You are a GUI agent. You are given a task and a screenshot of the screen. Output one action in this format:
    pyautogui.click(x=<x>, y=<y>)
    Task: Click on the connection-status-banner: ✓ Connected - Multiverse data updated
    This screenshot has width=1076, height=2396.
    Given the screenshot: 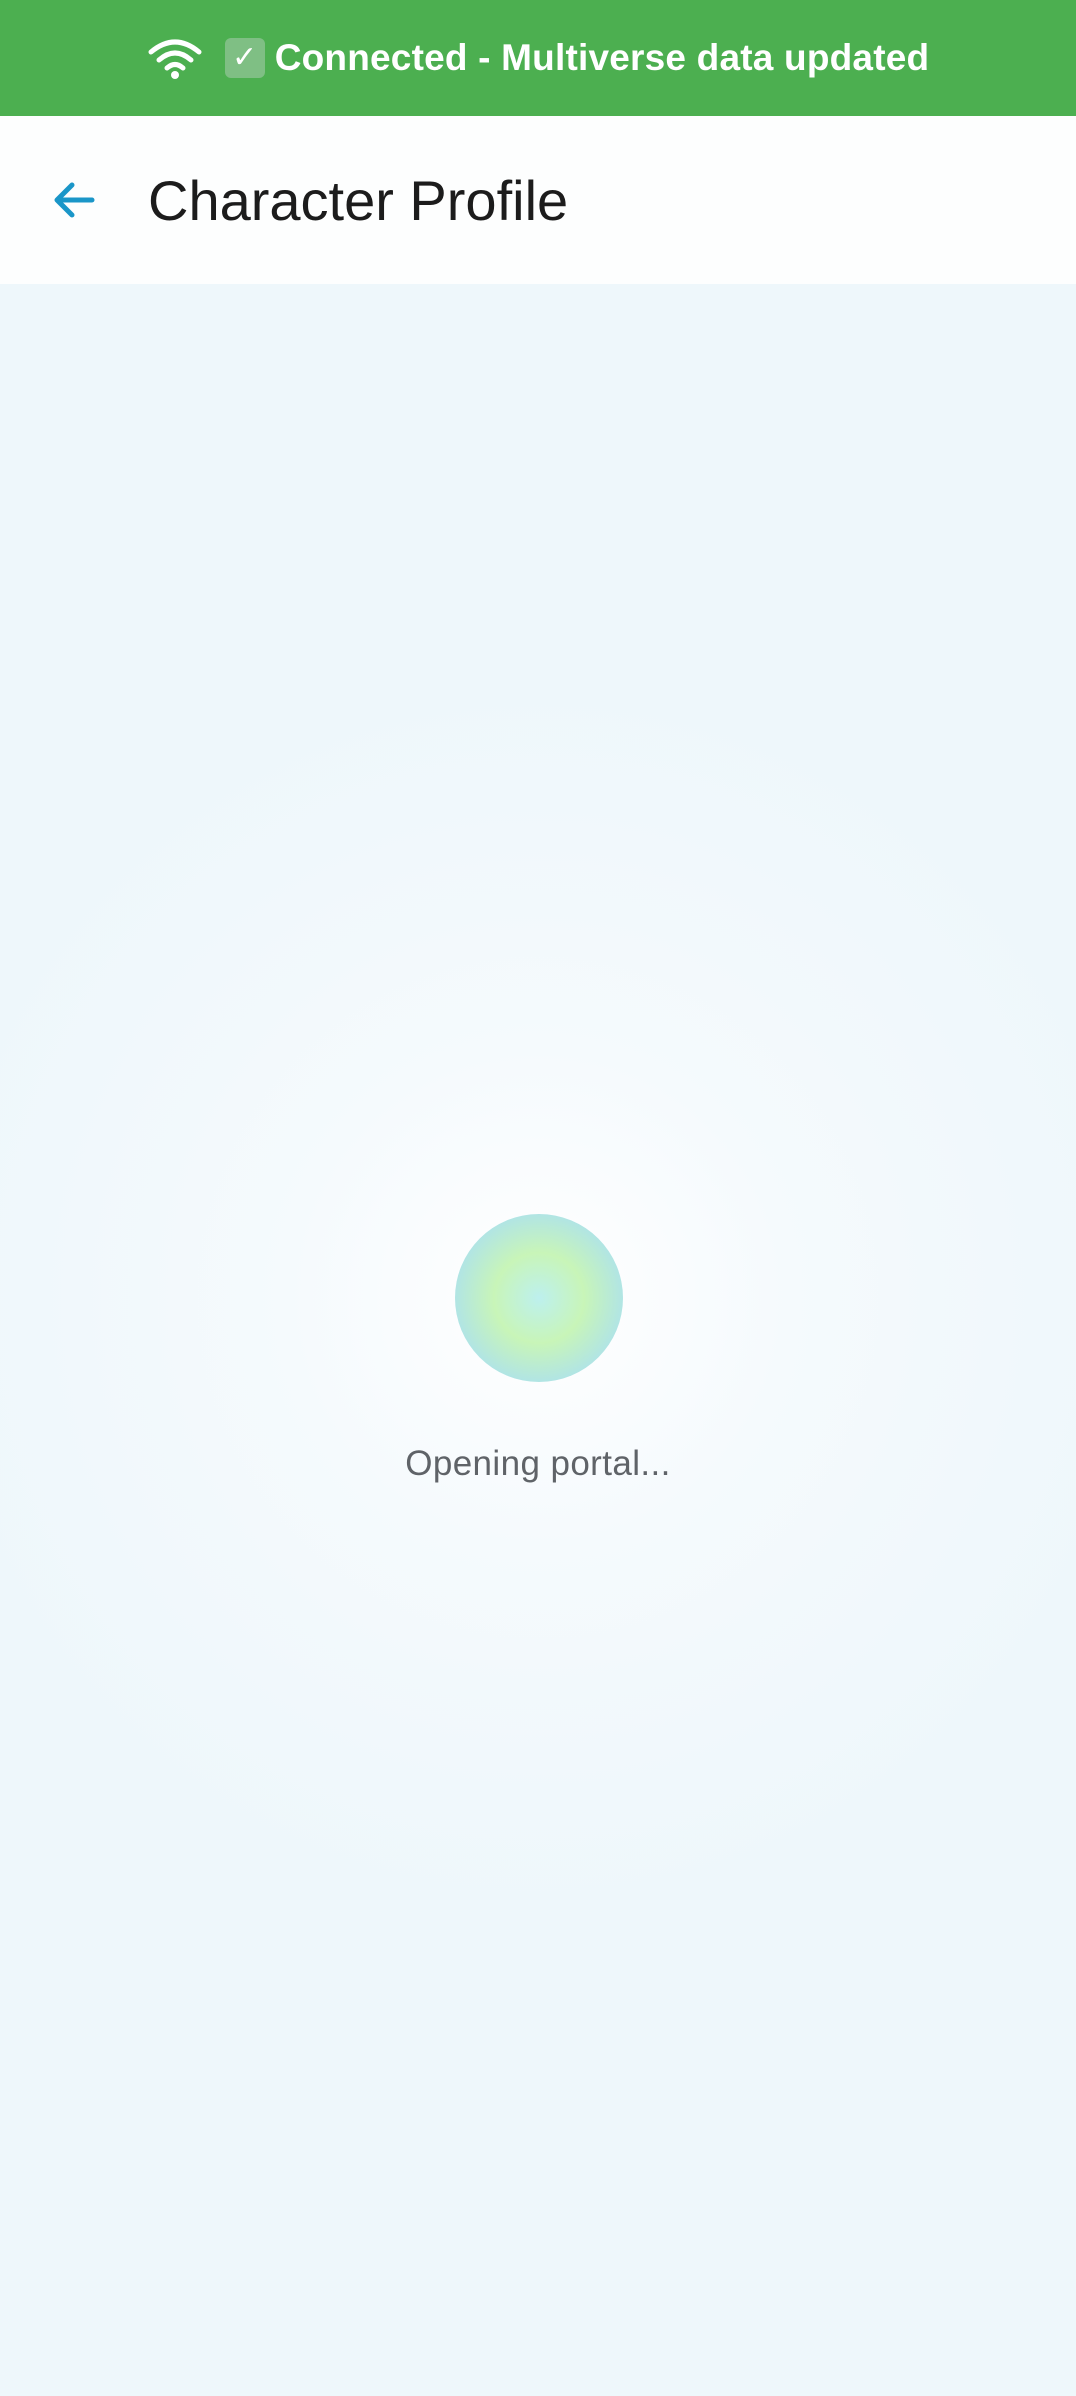 What is the action you would take?
    pyautogui.click(x=538, y=58)
    